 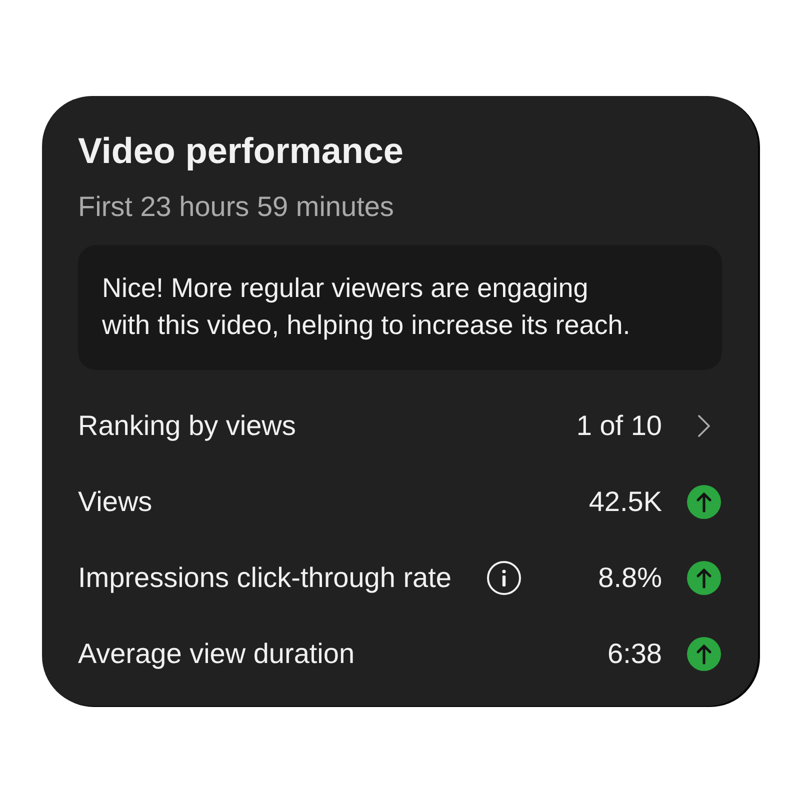 I want to click on card-subtitle: First 23 hours 59 minutes, so click(x=236, y=207).